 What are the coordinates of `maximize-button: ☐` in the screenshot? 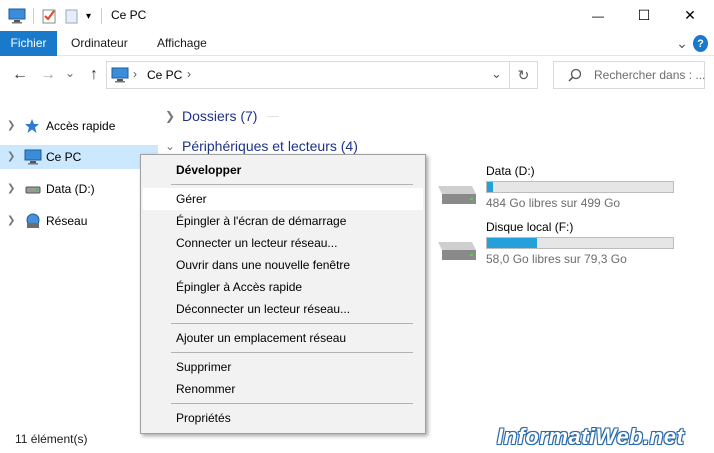 It's located at (644, 15).